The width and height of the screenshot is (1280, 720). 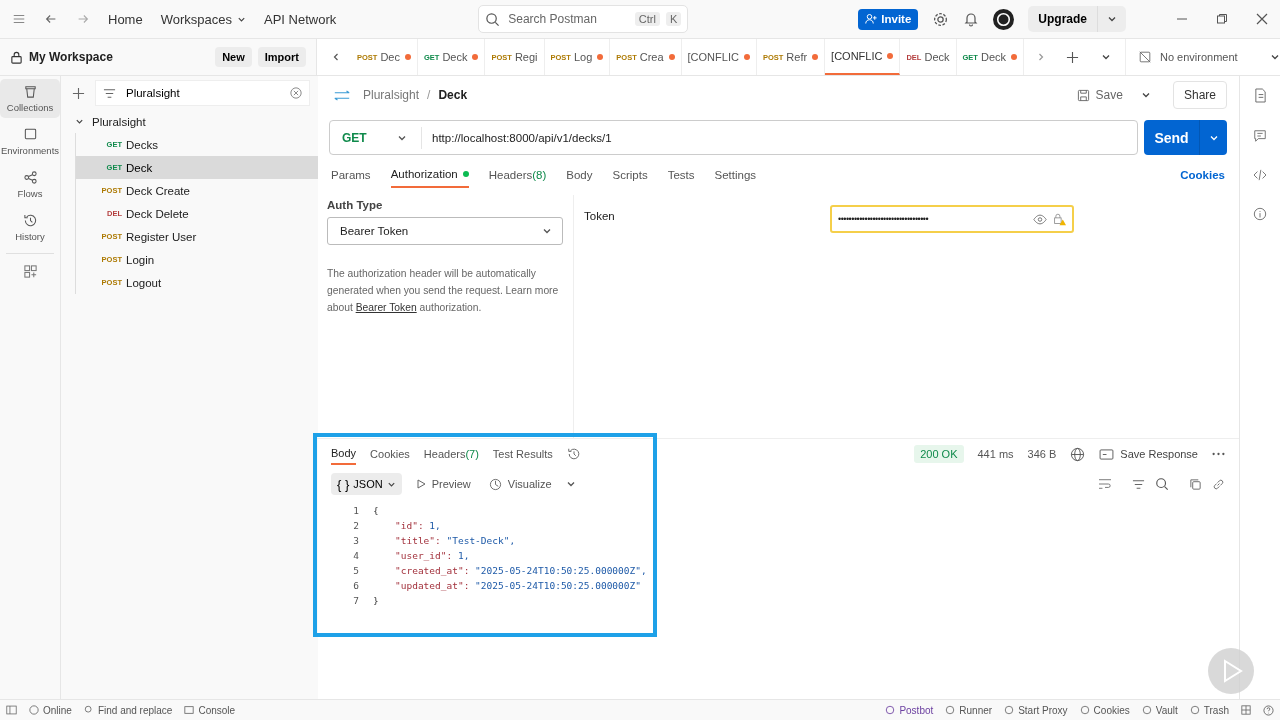 I want to click on token-field: ••••••••••••••••••••••••••••••••••, so click(x=952, y=219).